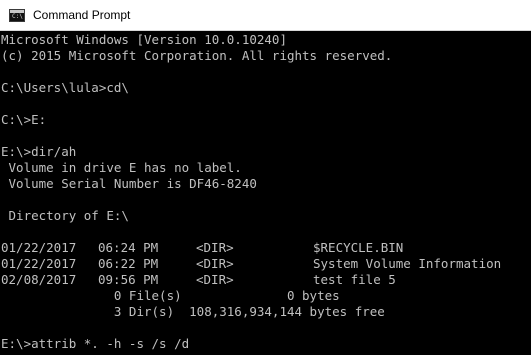 The height and width of the screenshot is (355, 531). Describe the element at coordinates (265, 15) in the screenshot. I see `title-bar: C:\ Command Prompt` at that location.